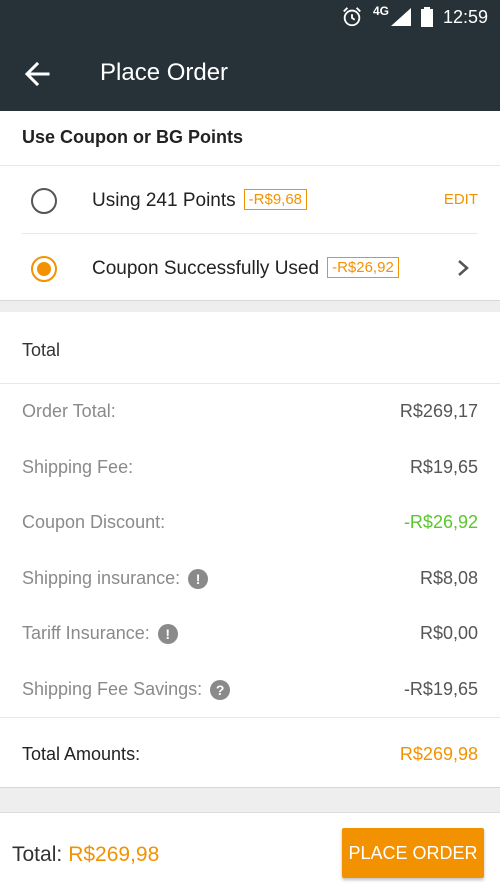 The height and width of the screenshot is (889, 500). I want to click on order-total-value: R$269,17, so click(438, 411).